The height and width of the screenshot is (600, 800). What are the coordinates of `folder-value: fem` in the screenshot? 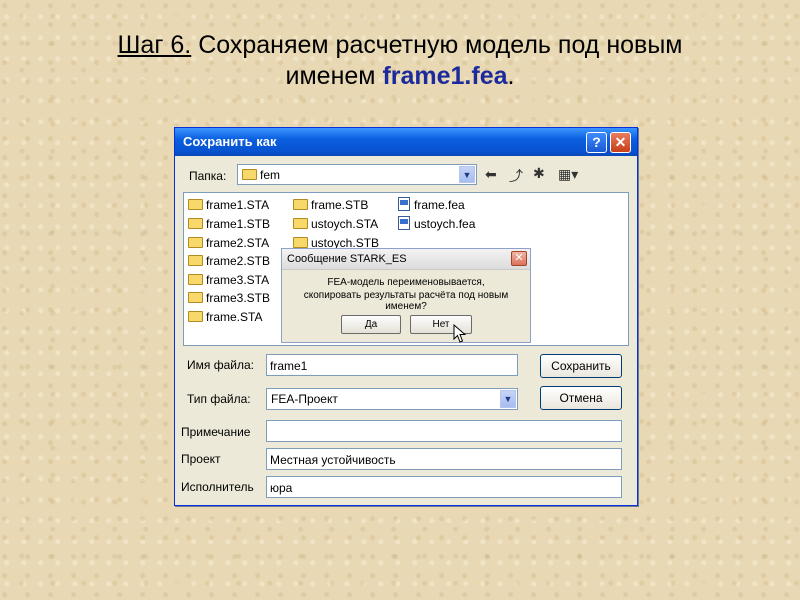 It's located at (270, 175).